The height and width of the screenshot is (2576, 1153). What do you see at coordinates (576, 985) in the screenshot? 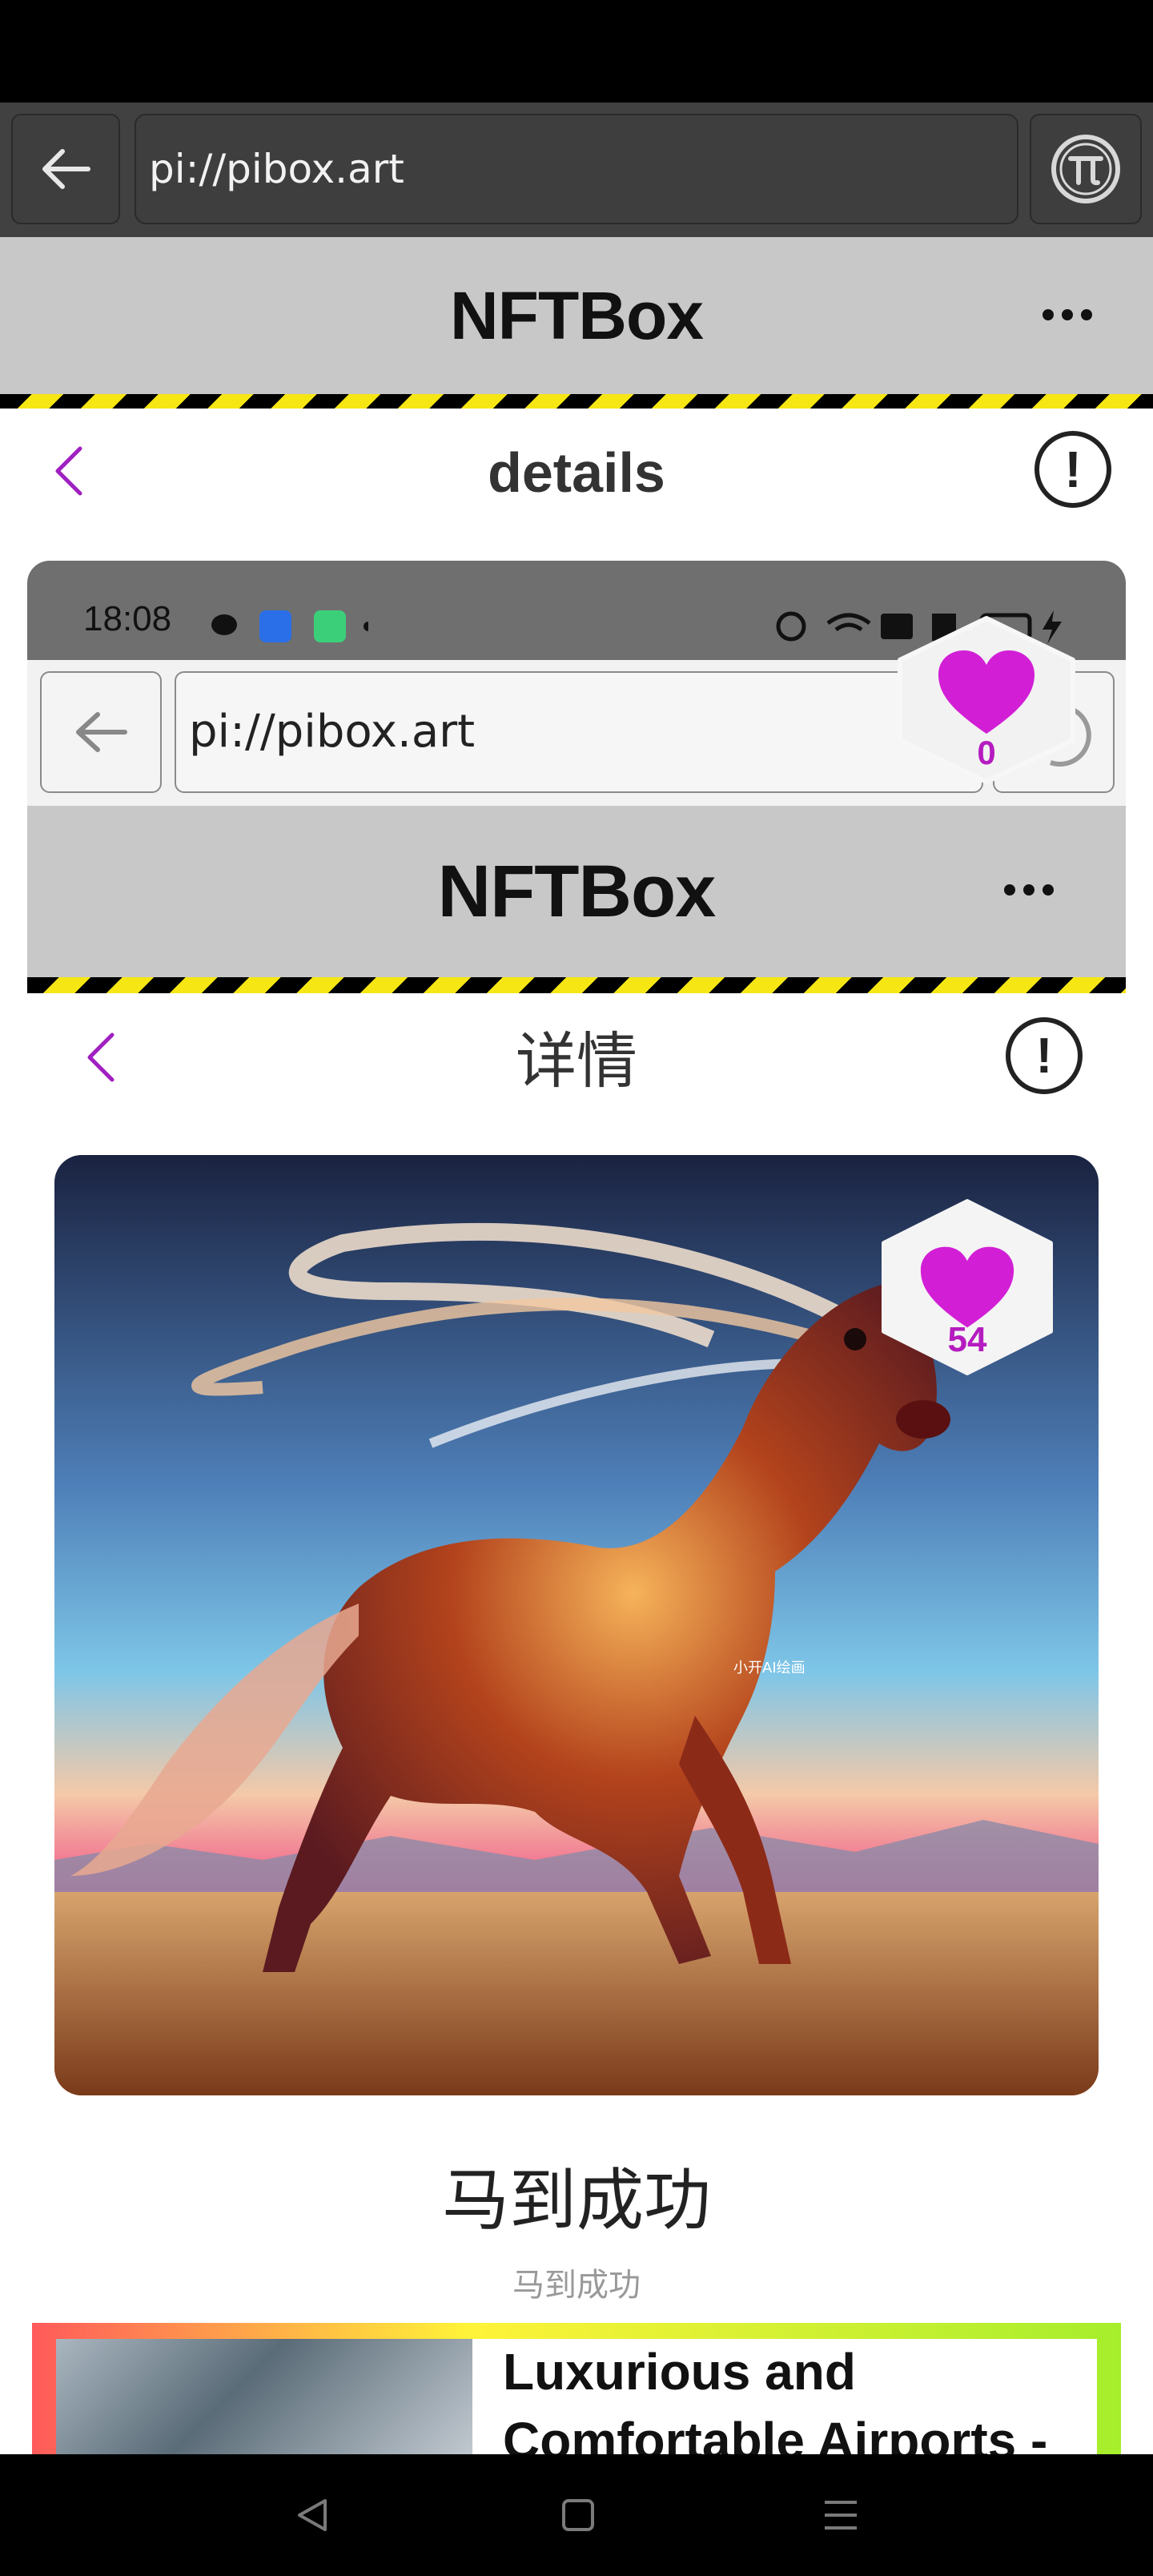
I see `embedded-hazard-stripe` at bounding box center [576, 985].